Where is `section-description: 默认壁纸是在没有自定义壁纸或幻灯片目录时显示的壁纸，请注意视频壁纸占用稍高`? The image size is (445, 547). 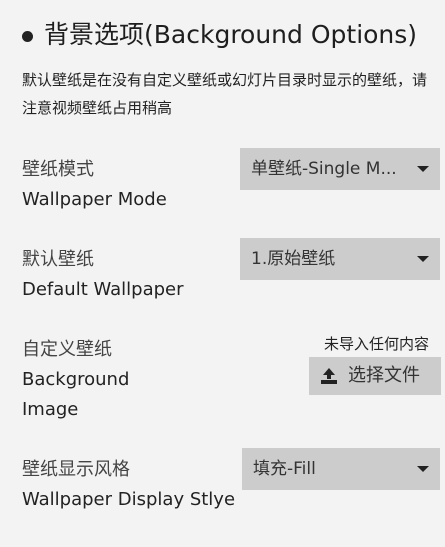
section-description: 默认壁纸是在没有自定义壁纸或幻灯片目录时显示的壁纸，请注意视频壁纸占用稍高 is located at coordinates (225, 94).